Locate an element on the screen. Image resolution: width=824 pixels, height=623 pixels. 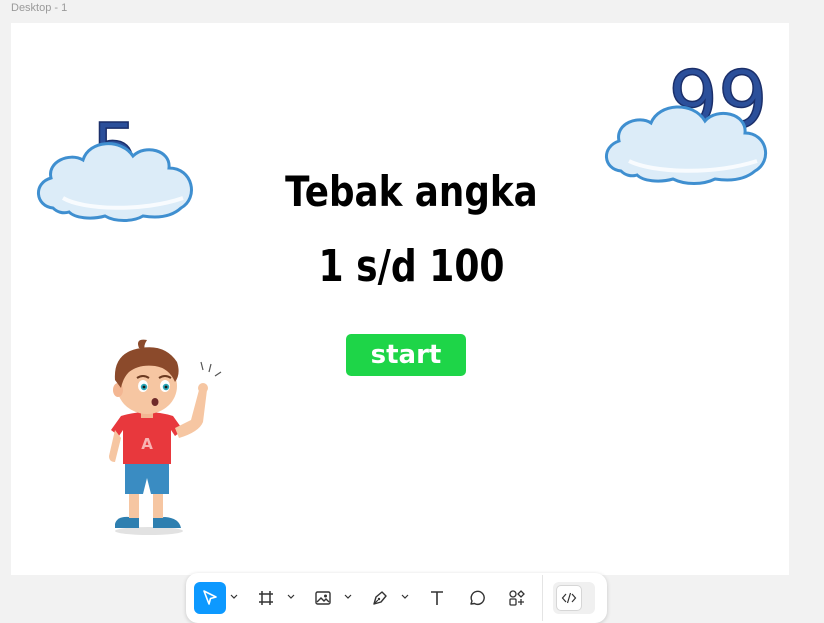
code-brackets-icon is located at coordinates (569, 598).